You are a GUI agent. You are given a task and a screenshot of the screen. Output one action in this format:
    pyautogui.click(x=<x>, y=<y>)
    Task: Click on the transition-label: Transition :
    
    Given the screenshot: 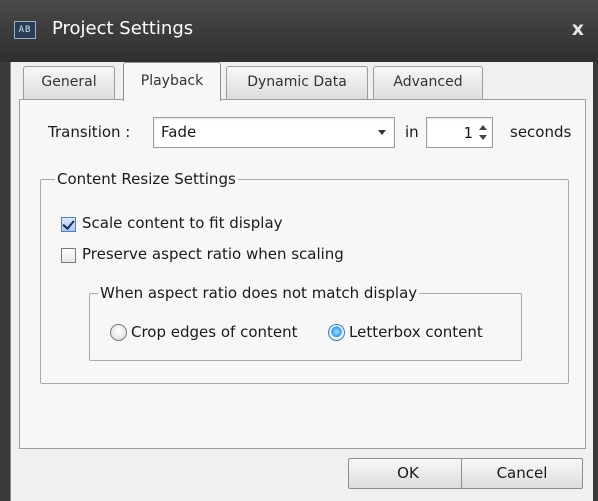 What is the action you would take?
    pyautogui.click(x=89, y=132)
    